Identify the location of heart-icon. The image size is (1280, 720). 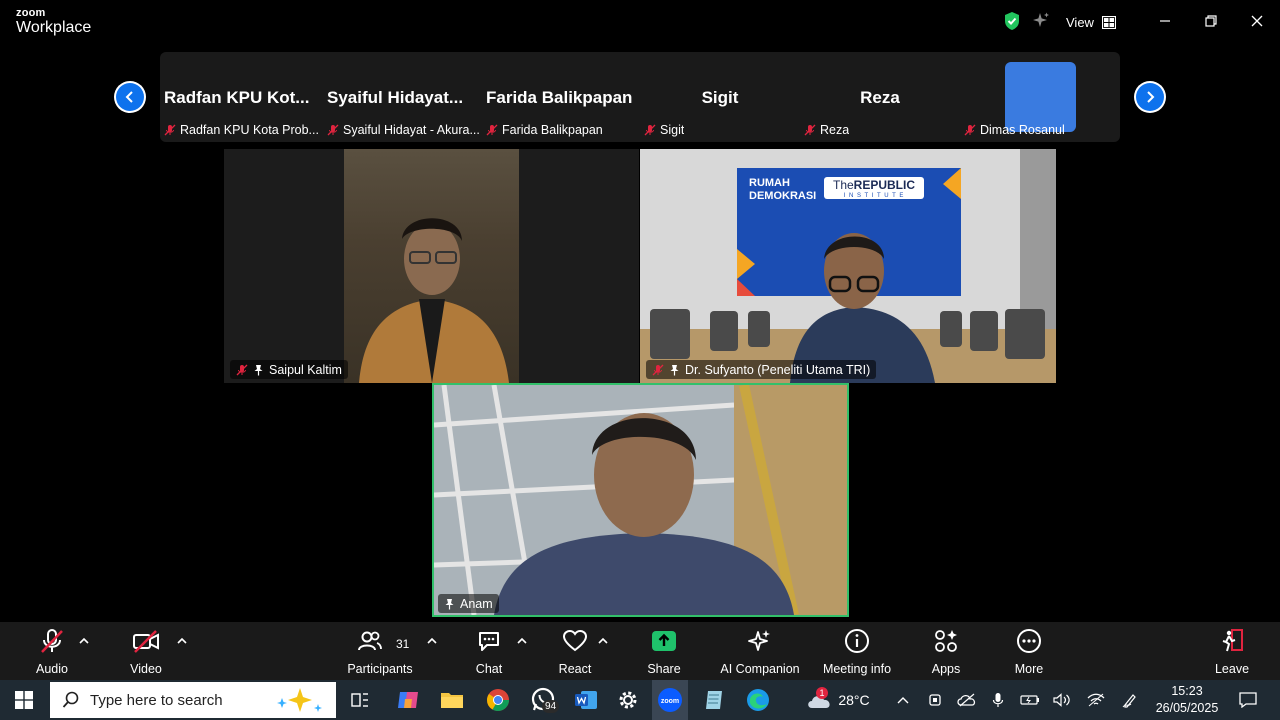
(575, 640).